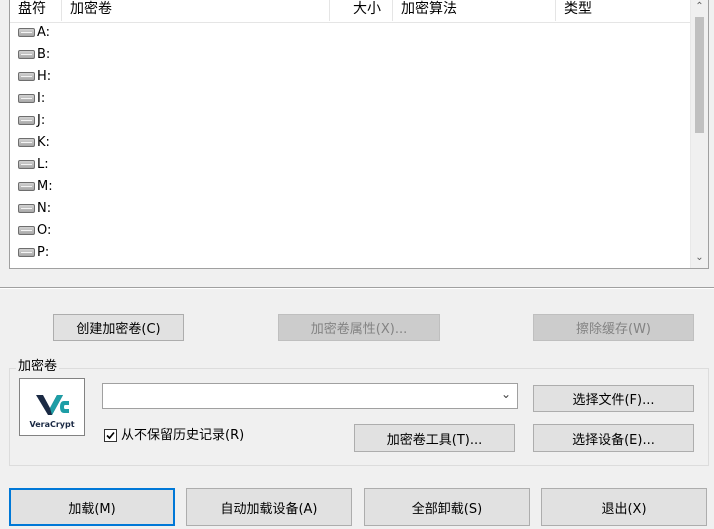 The width and height of the screenshot is (714, 529). What do you see at coordinates (350, 231) in the screenshot?
I see `drive-row: O:` at bounding box center [350, 231].